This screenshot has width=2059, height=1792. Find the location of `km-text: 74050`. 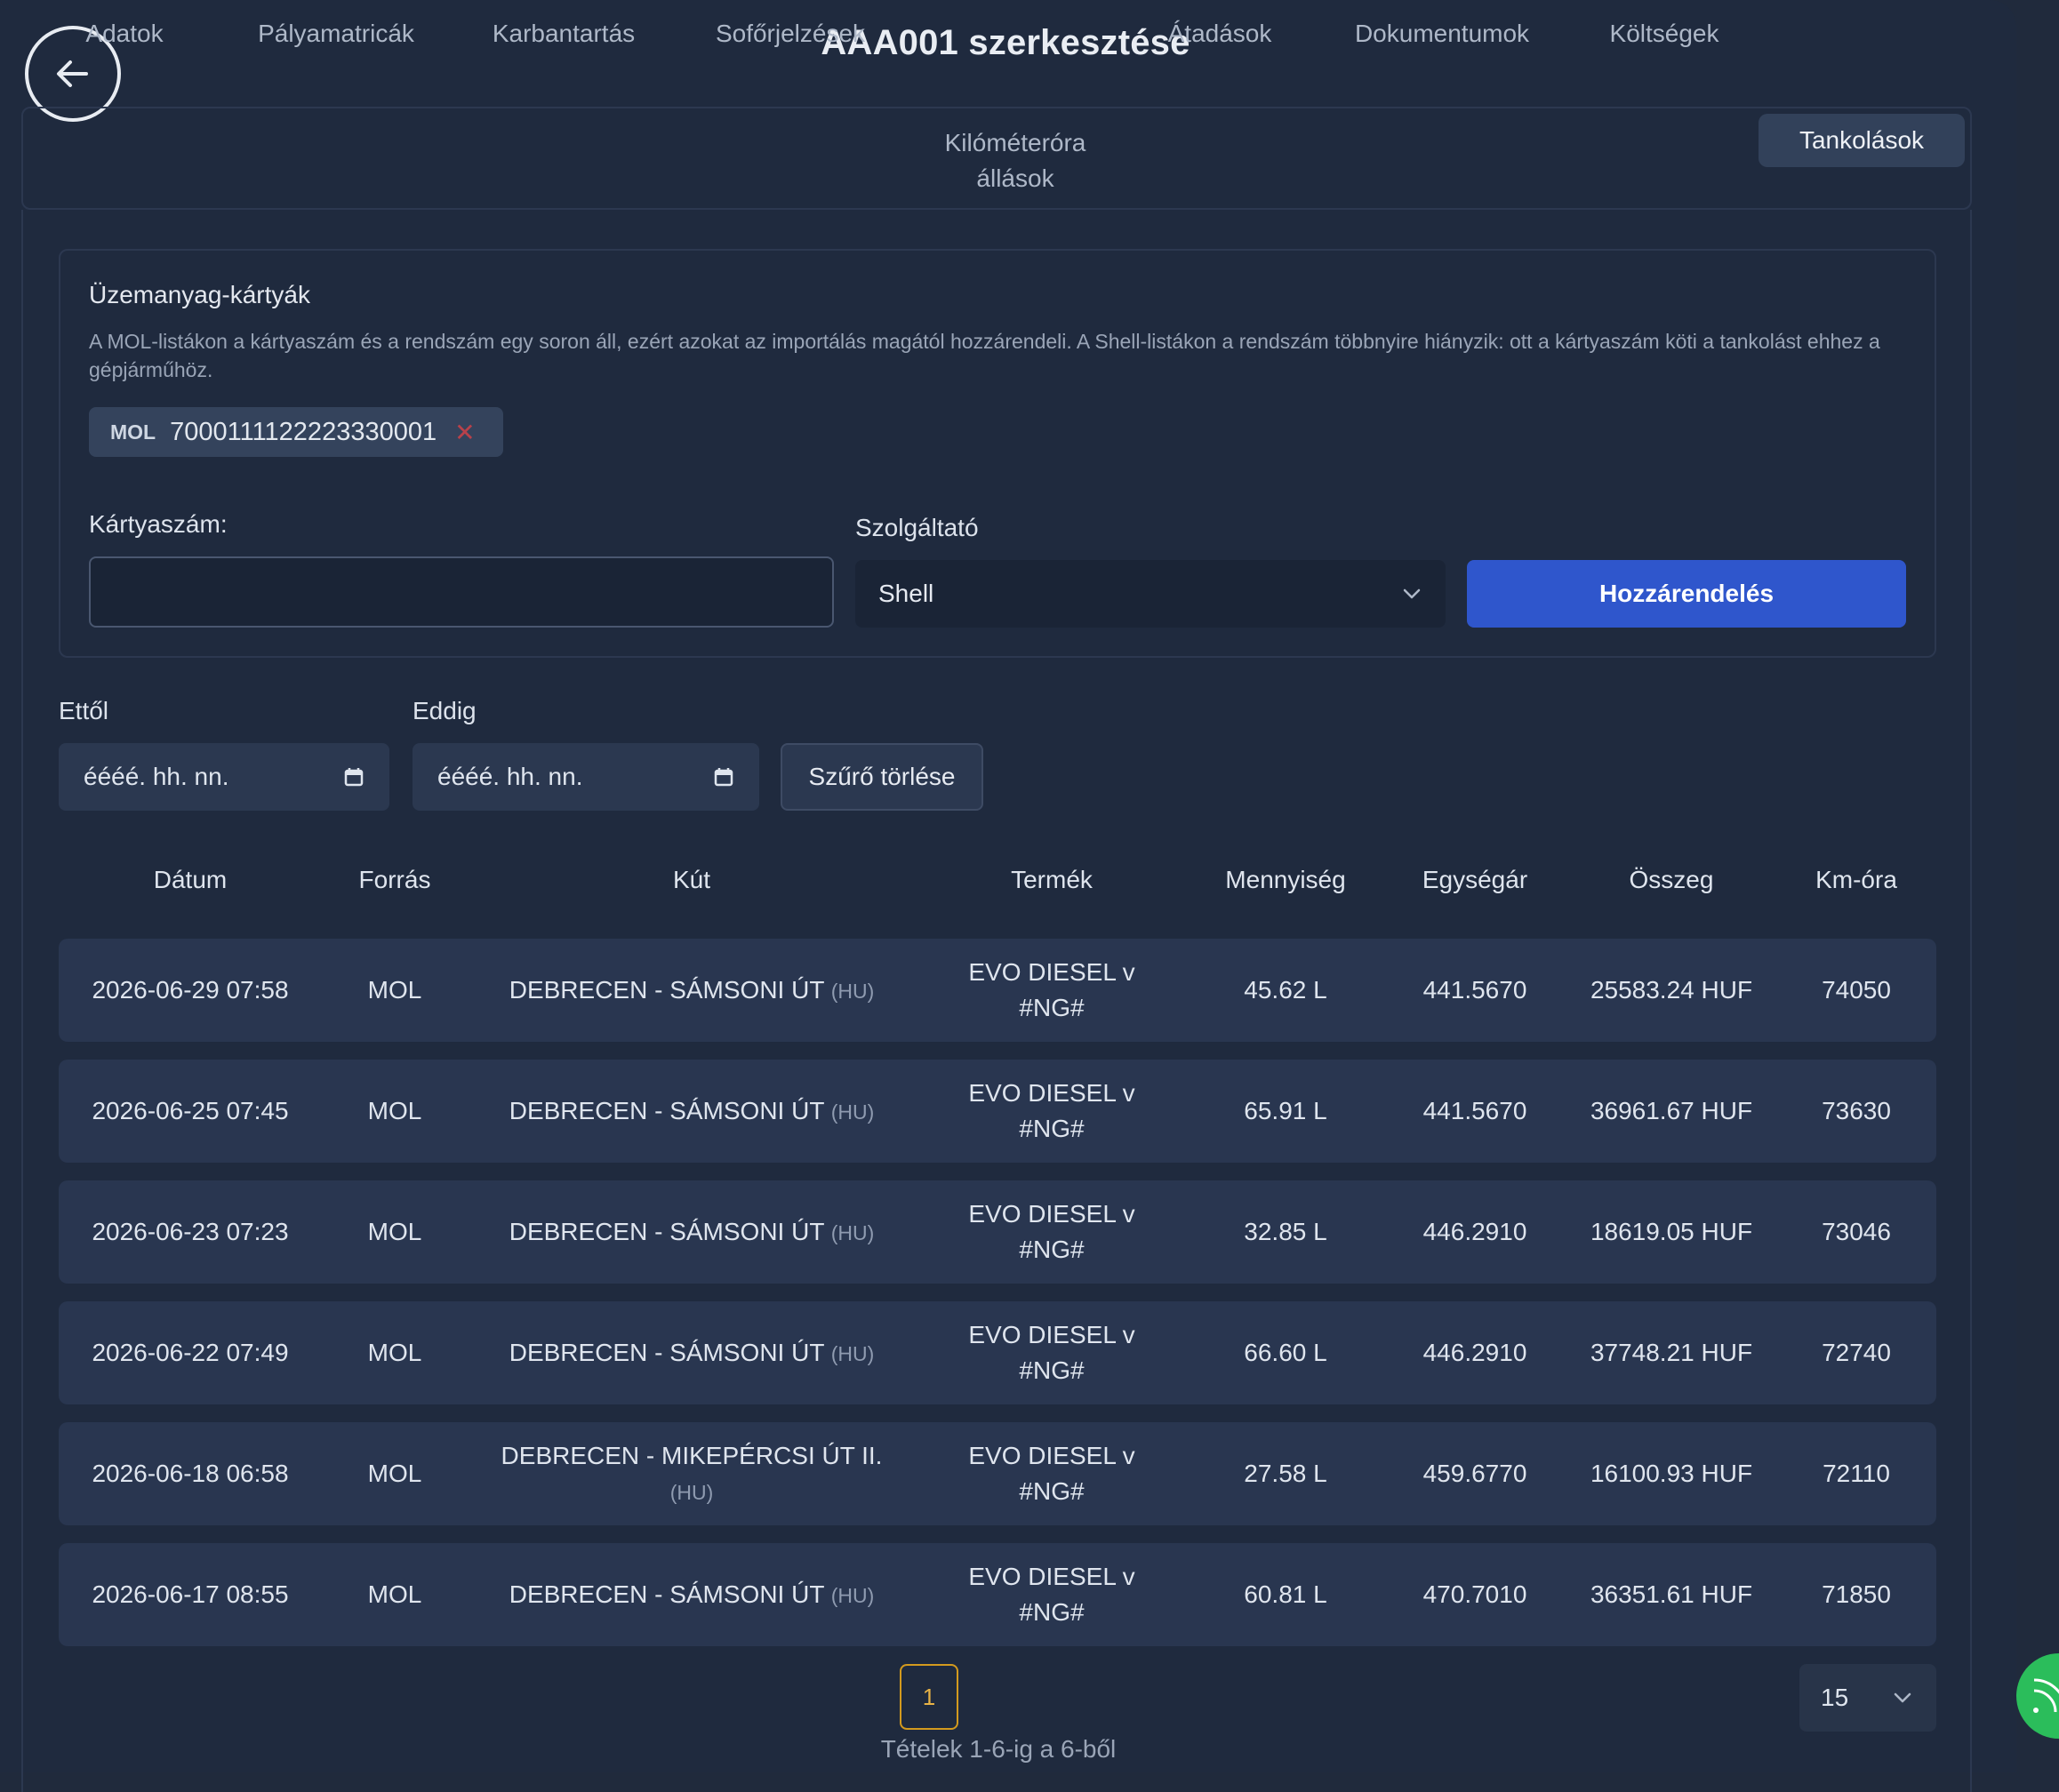

km-text: 74050 is located at coordinates (1856, 990).